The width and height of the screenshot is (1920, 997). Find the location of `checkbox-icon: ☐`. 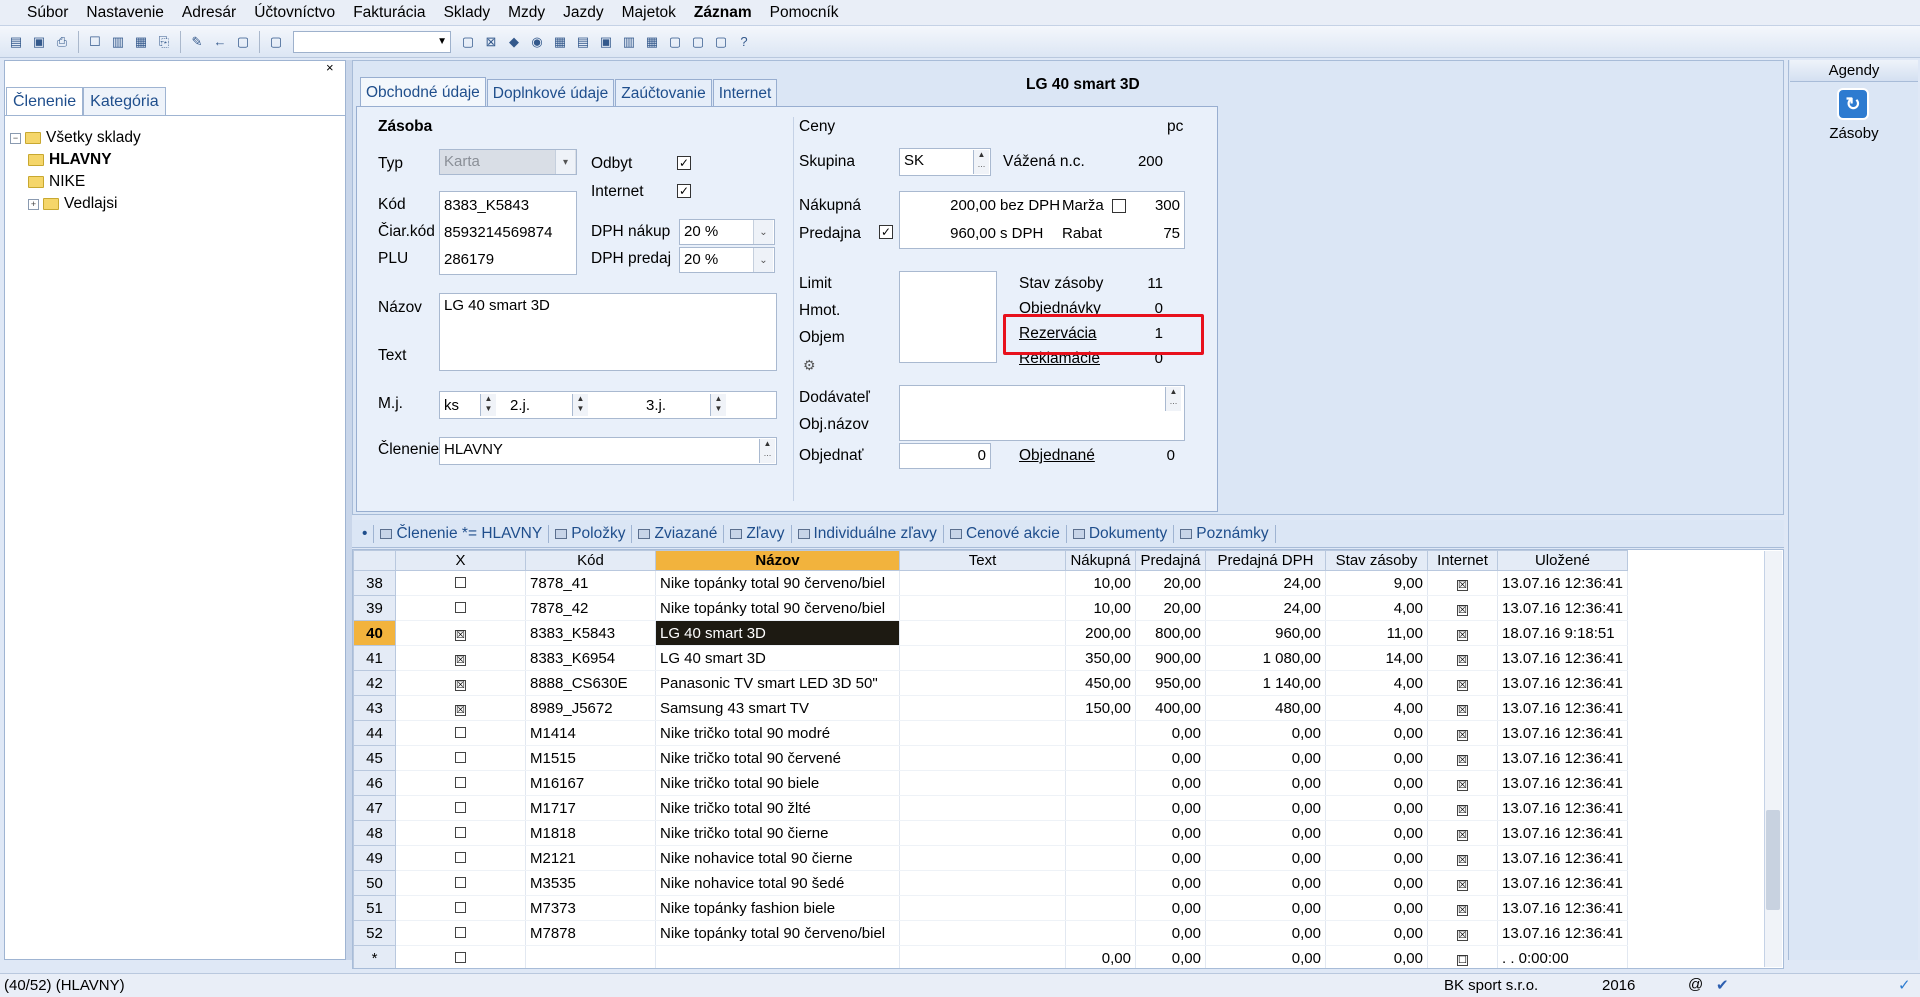

checkbox-icon: ☐ is located at coordinates (1462, 960).